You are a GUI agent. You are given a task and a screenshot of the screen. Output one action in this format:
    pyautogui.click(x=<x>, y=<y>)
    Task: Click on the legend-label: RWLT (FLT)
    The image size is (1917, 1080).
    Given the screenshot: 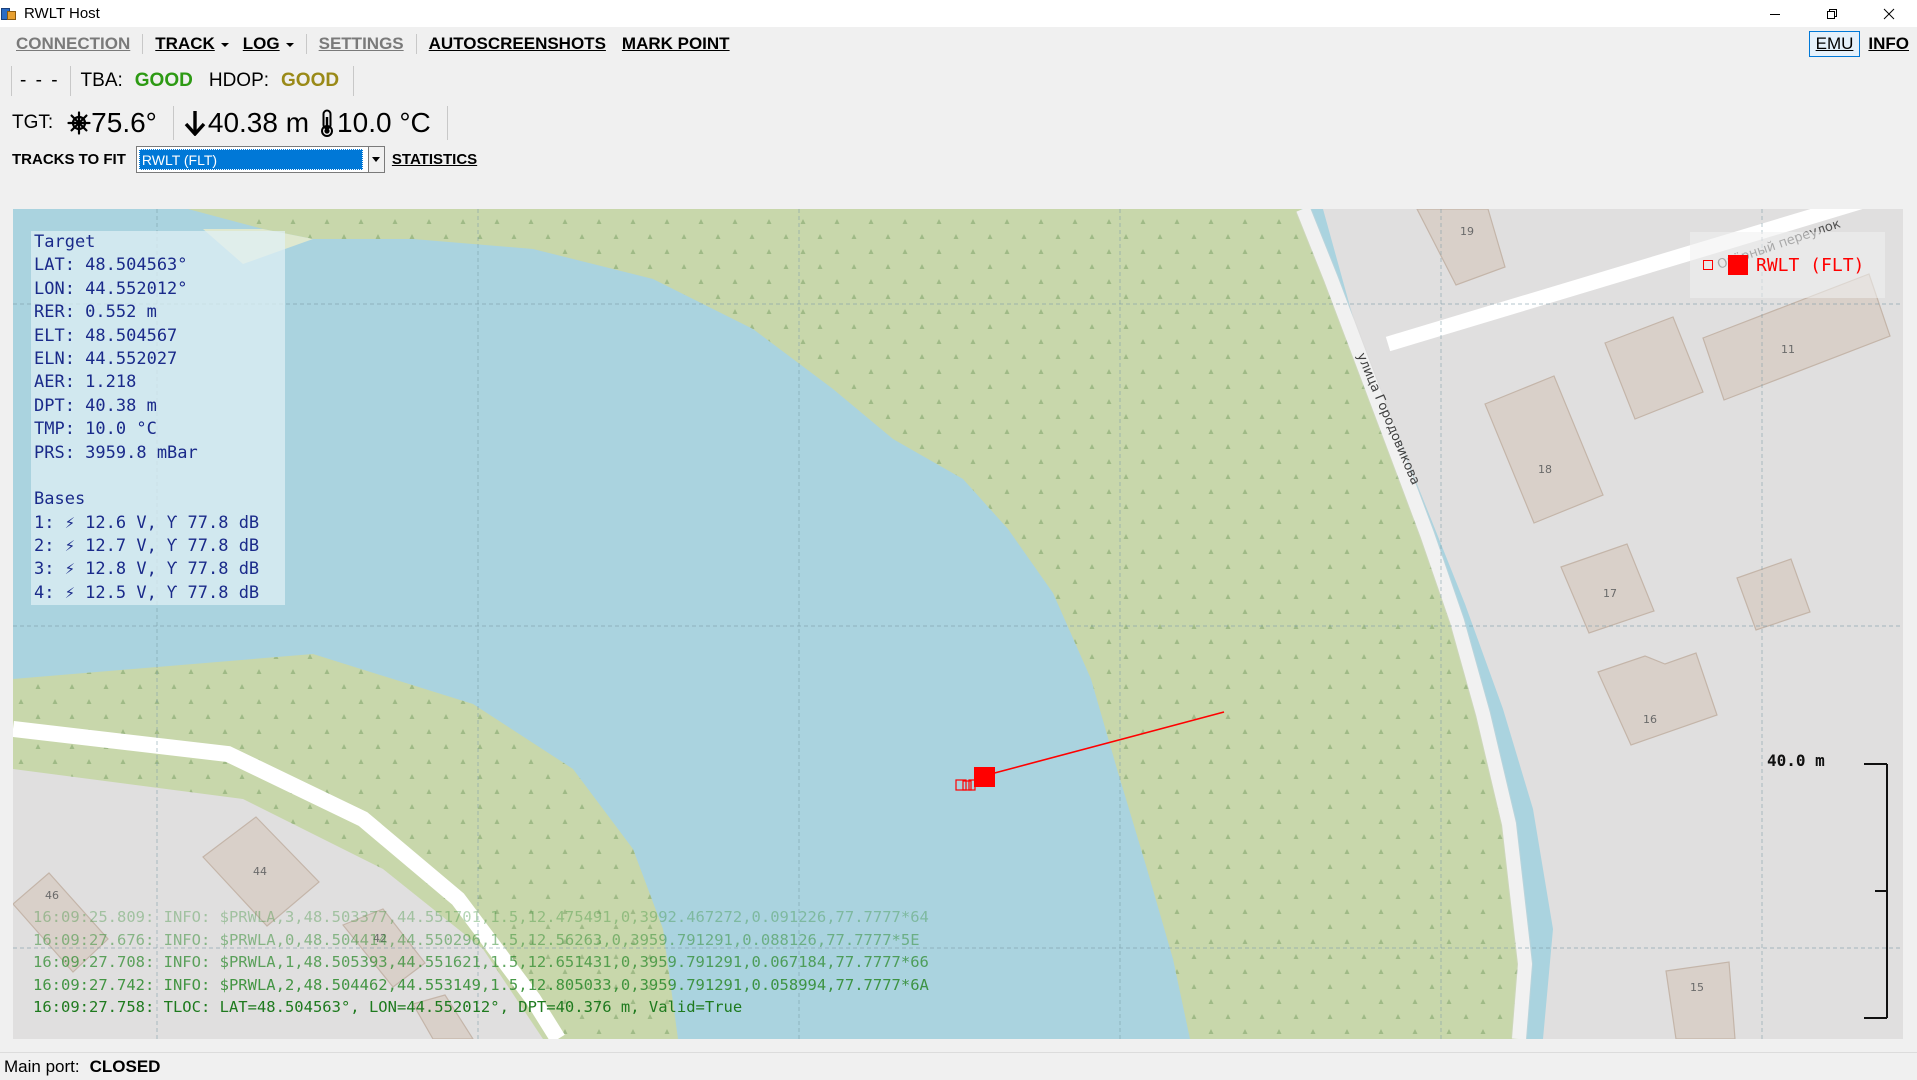 What is the action you would take?
    pyautogui.click(x=1810, y=265)
    